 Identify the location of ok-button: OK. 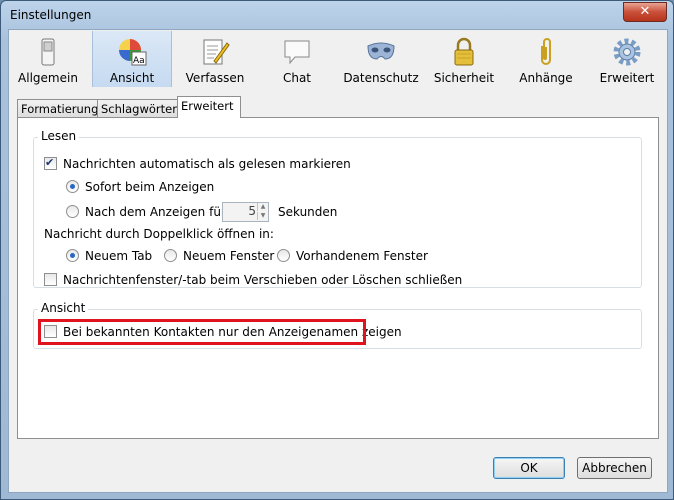
(529, 468).